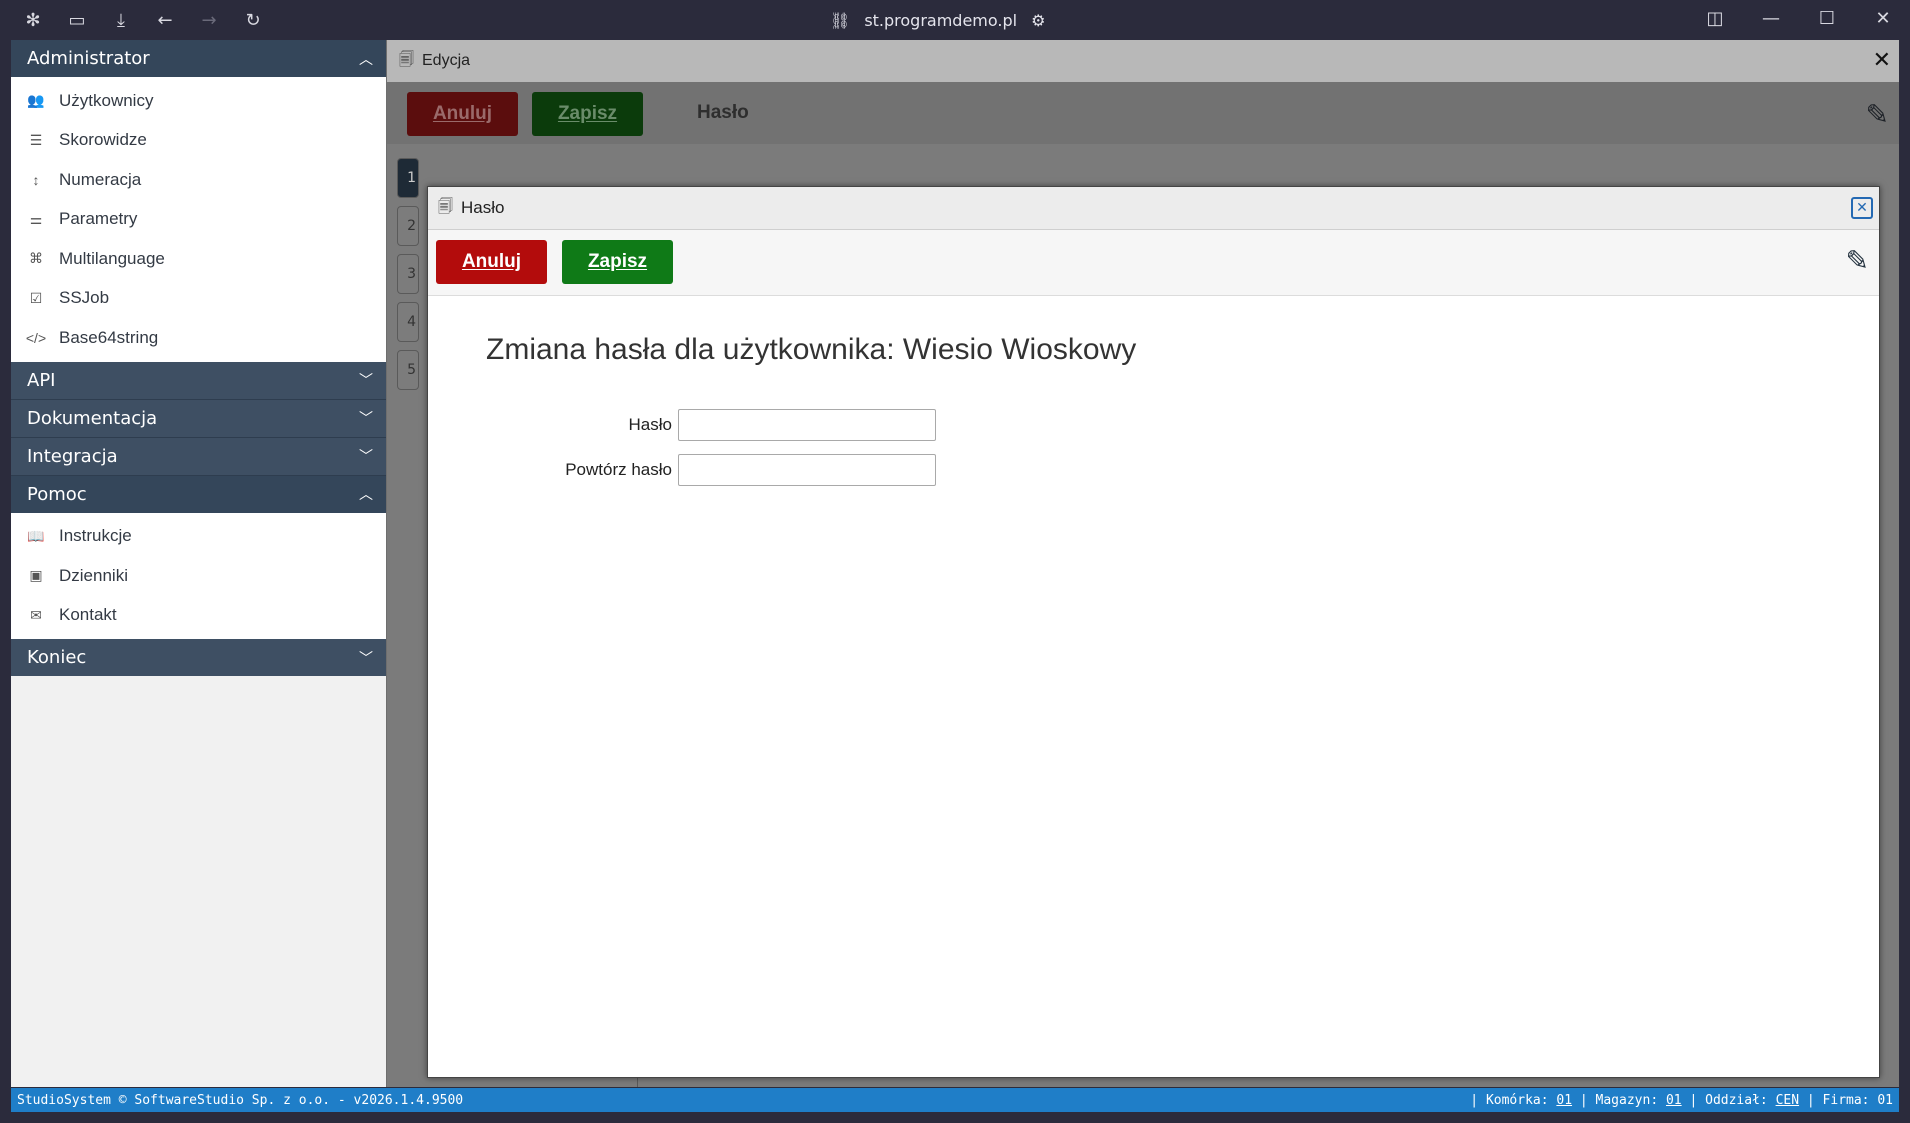 The height and width of the screenshot is (1123, 1910). What do you see at coordinates (165, 20) in the screenshot?
I see `back-icon: ←` at bounding box center [165, 20].